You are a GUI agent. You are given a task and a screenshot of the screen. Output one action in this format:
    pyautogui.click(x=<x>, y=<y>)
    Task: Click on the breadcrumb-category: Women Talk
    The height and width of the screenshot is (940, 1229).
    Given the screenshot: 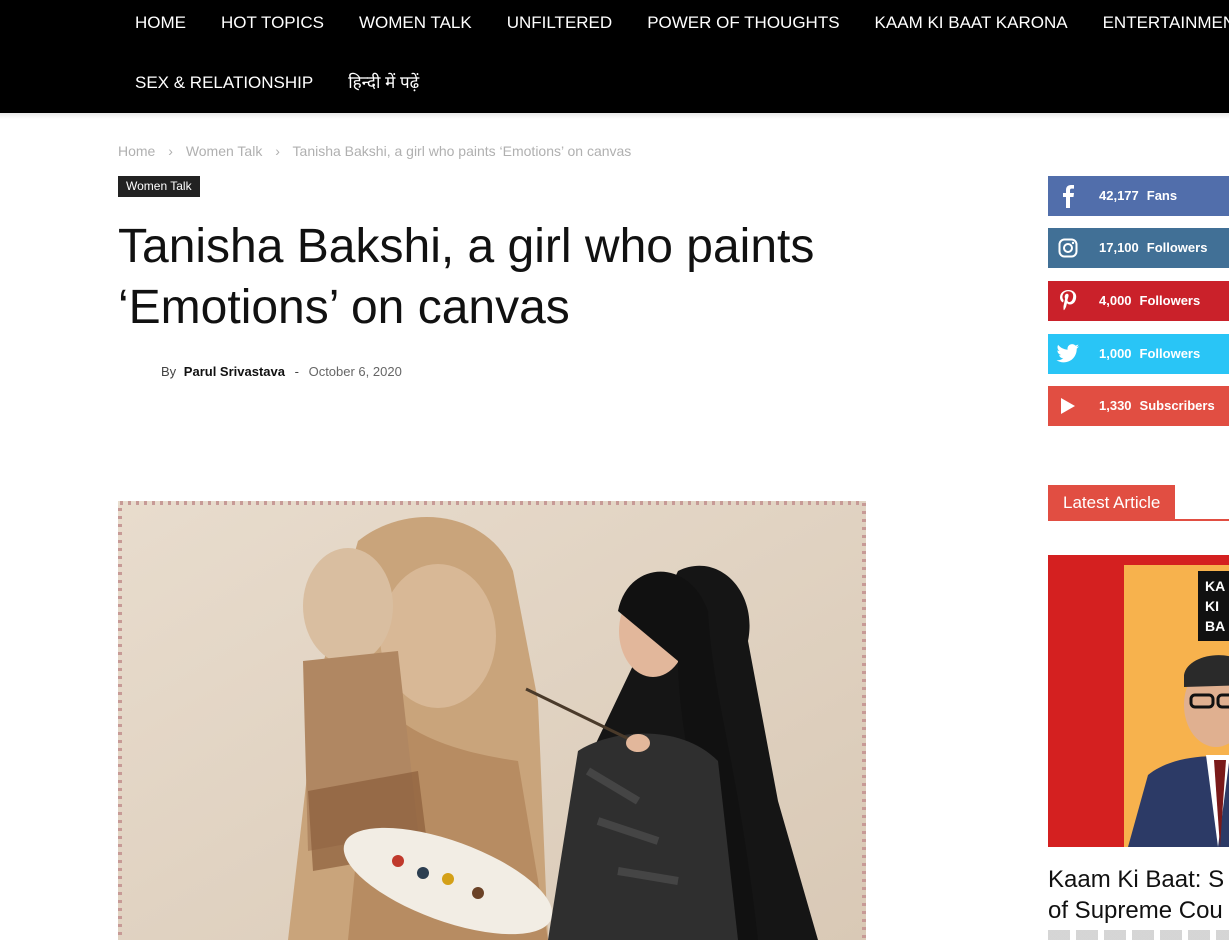 What is the action you would take?
    pyautogui.click(x=224, y=151)
    